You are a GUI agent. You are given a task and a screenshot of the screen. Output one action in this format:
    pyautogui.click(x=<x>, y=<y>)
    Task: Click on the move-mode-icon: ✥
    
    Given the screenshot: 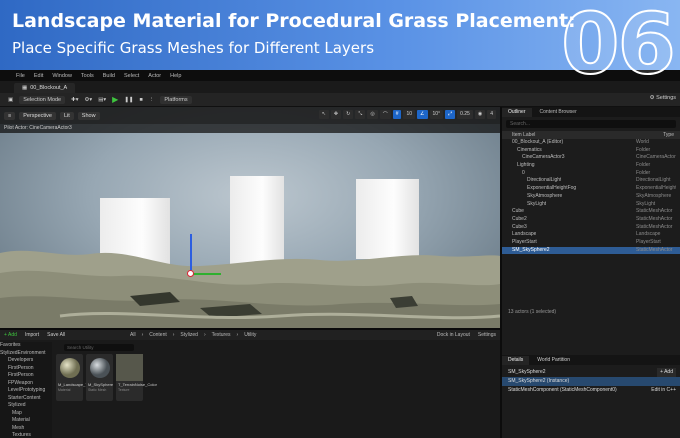 What is the action you would take?
    pyautogui.click(x=336, y=114)
    